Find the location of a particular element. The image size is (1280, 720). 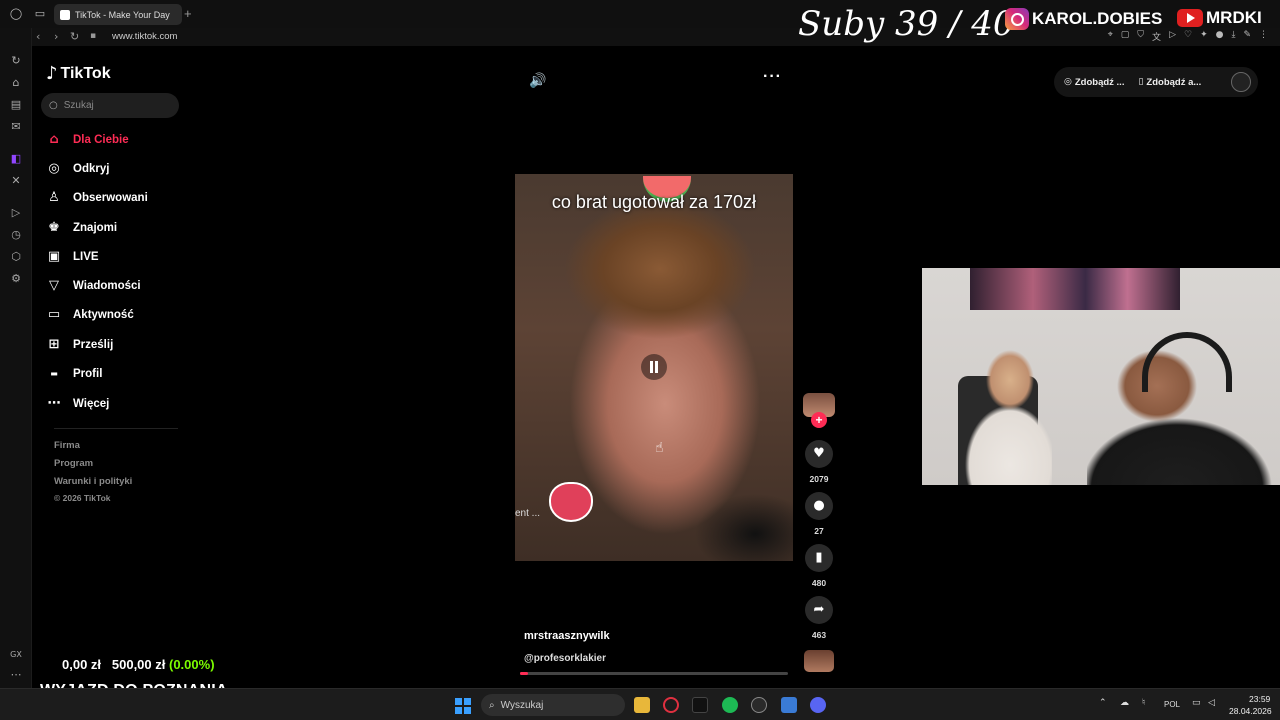

sidebar-item-explore: ◎ Odkryj is located at coordinates (77, 169).